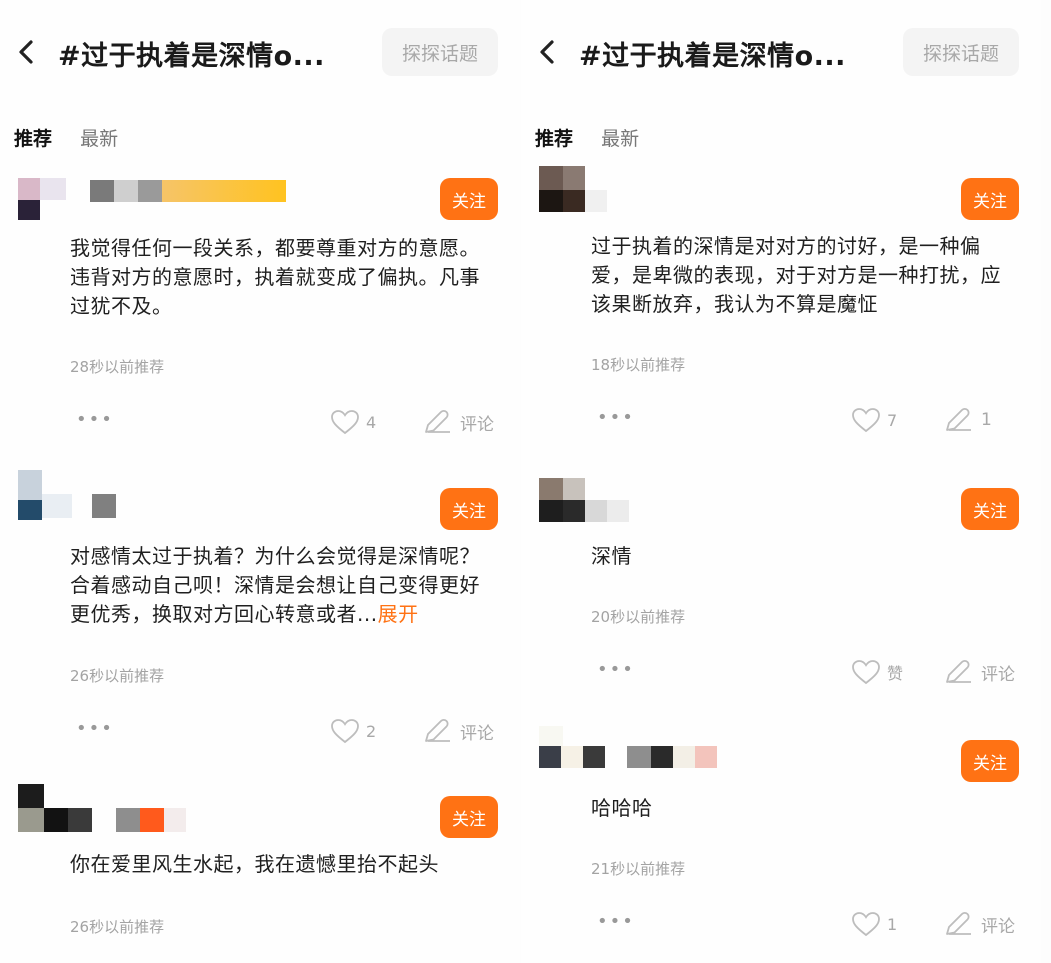  Describe the element at coordinates (611, 556) in the screenshot. I see `post-content: 深情` at that location.